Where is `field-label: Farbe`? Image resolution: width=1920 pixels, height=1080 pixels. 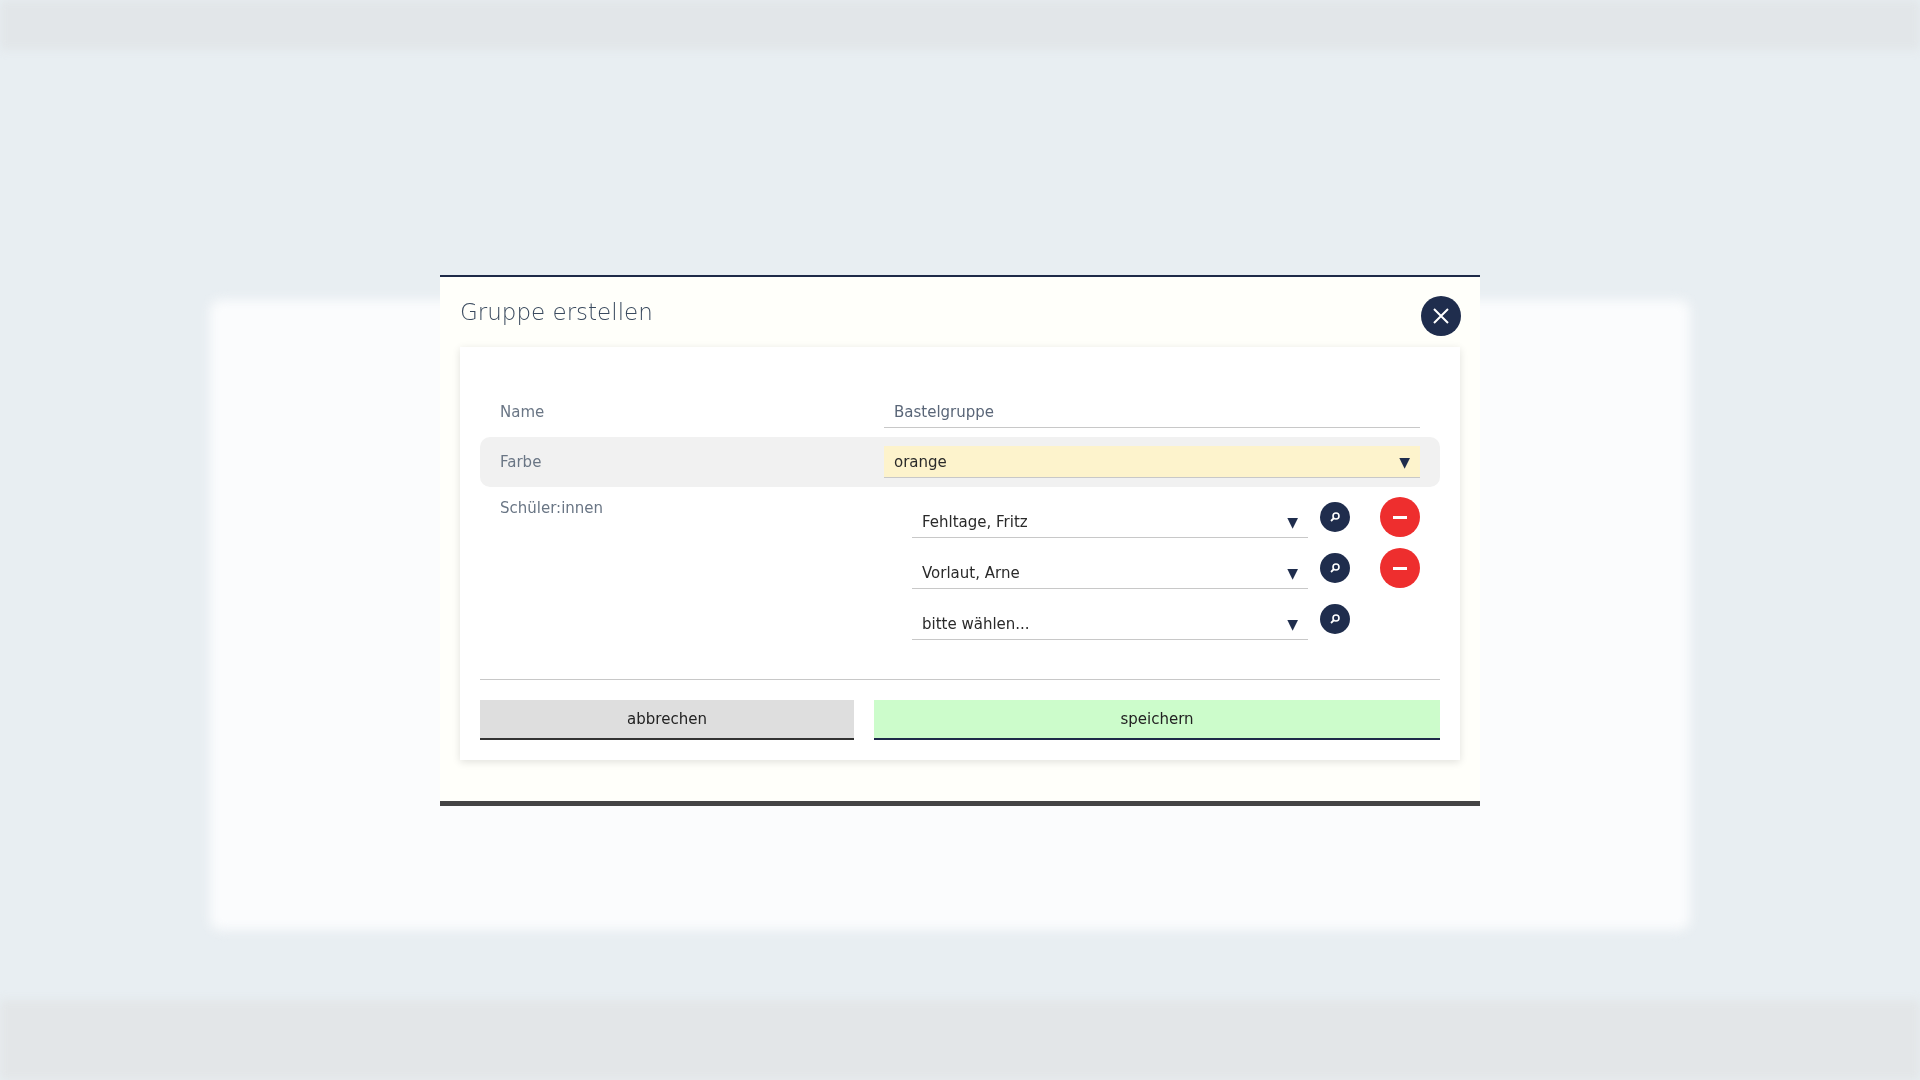
field-label: Farbe is located at coordinates (521, 462).